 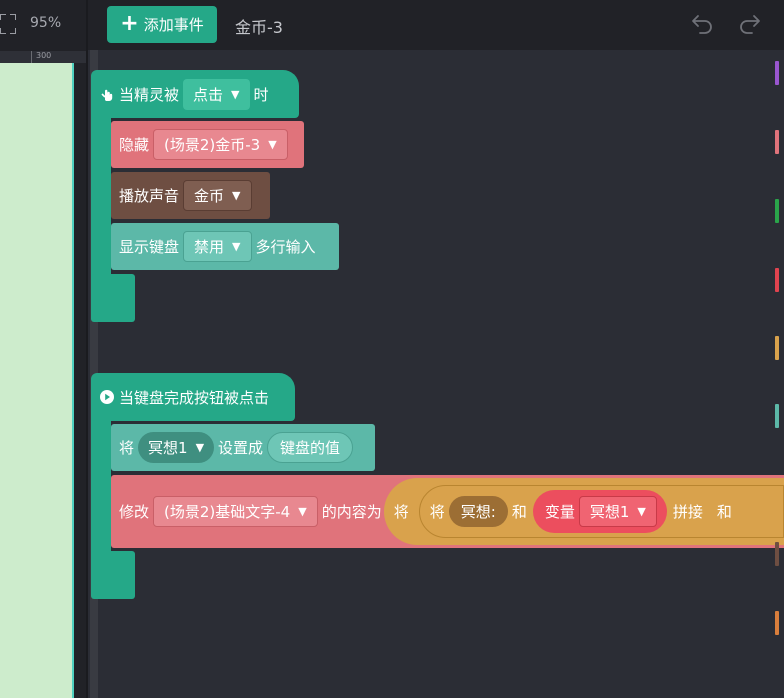 I want to click on set-variable-block: 将 冥想1 ▼ 设置成 键盘的值, so click(x=243, y=447).